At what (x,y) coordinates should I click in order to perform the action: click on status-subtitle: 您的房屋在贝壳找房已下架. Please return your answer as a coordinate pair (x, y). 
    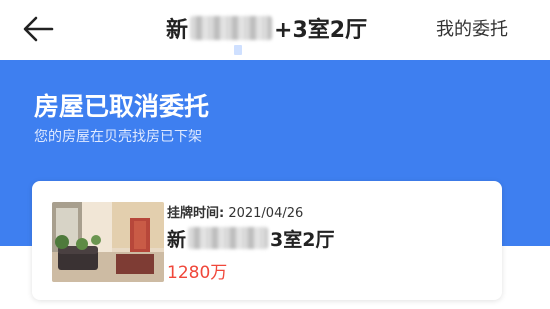
    Looking at the image, I should click on (118, 137).